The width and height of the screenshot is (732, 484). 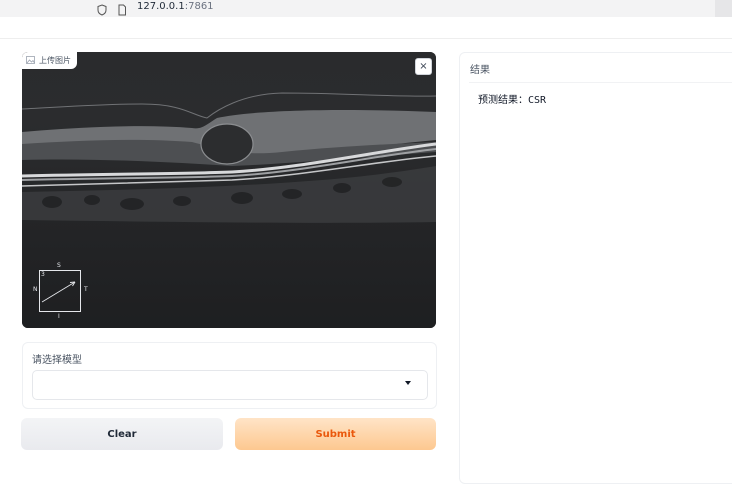 I want to click on url-text: 127.0.0.1:7861, so click(x=175, y=7).